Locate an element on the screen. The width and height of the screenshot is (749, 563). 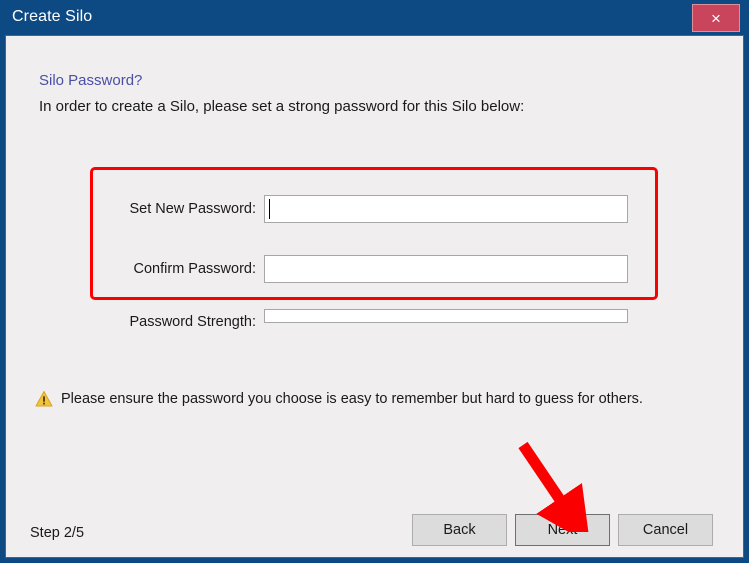
next-button: Next is located at coordinates (562, 530).